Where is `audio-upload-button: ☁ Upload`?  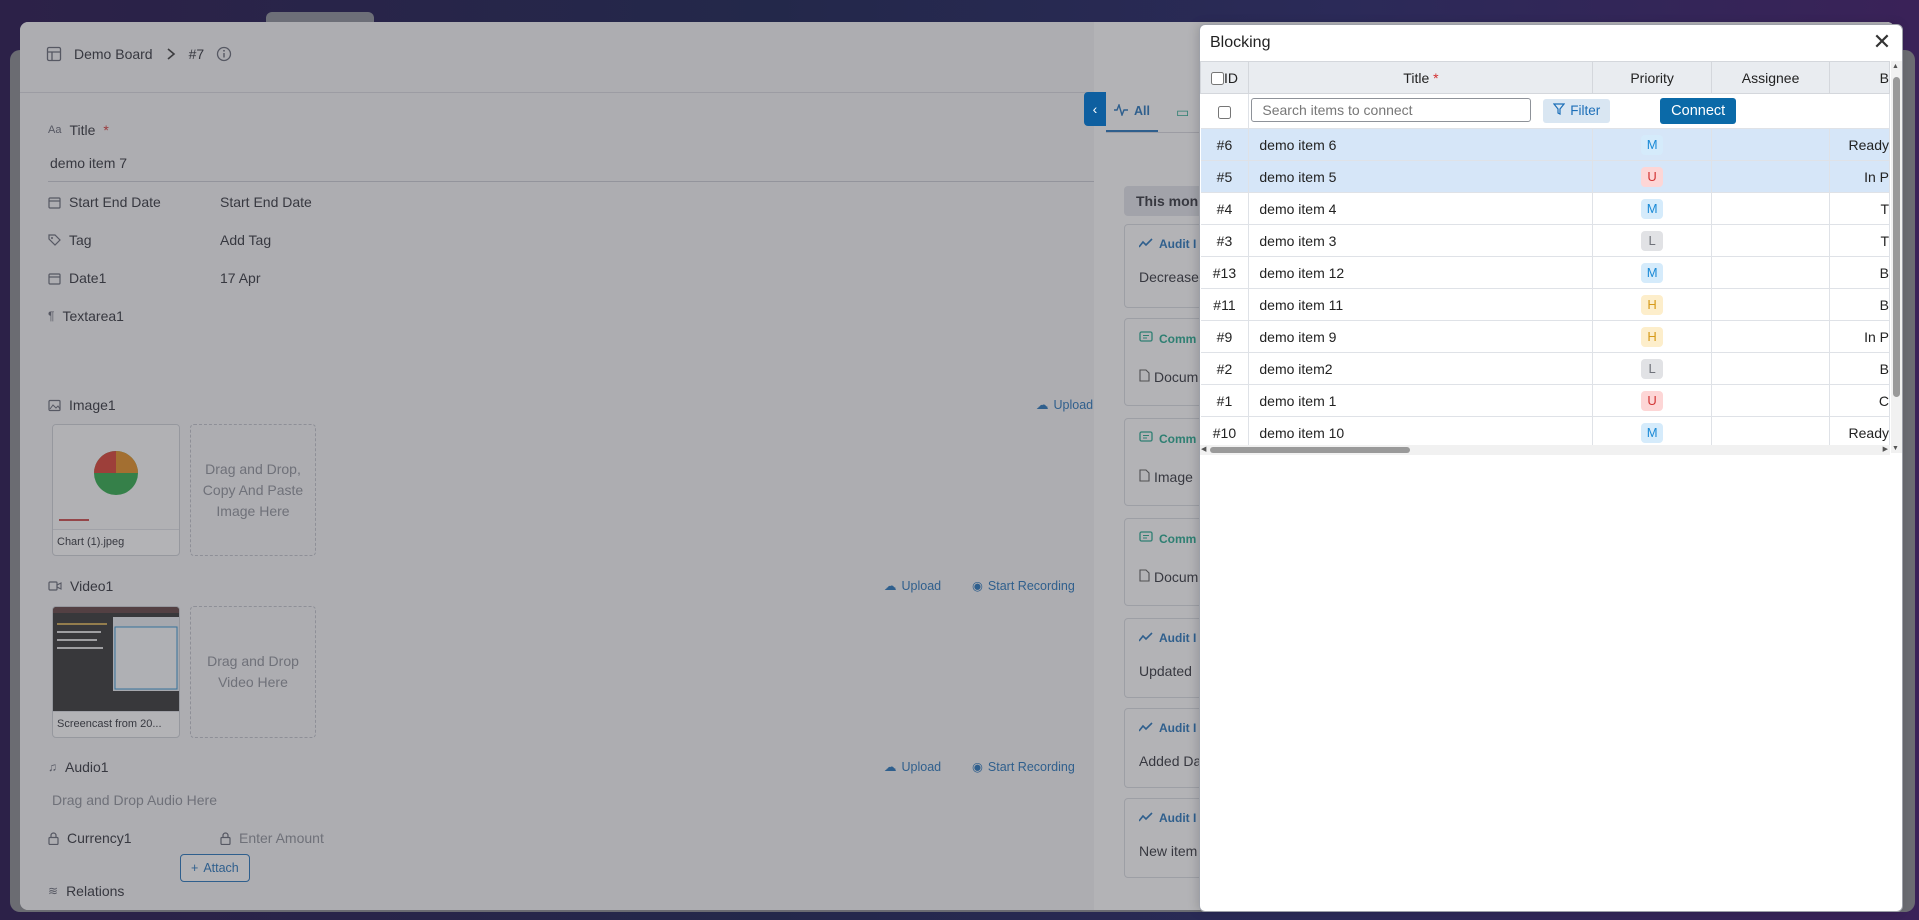
audio-upload-button: ☁ Upload is located at coordinates (913, 767).